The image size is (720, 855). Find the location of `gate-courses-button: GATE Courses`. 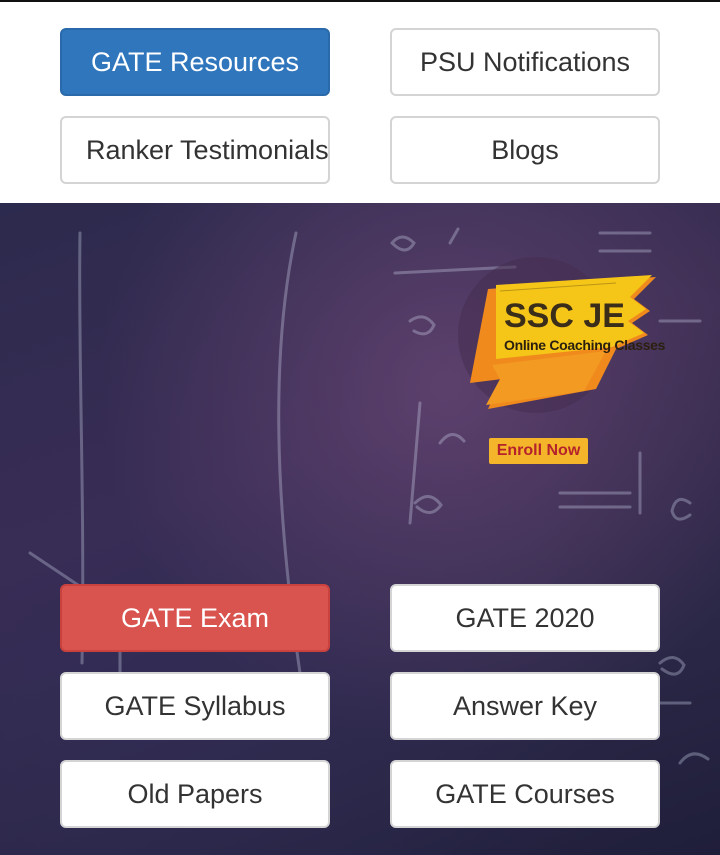

gate-courses-button: GATE Courses is located at coordinates (525, 794).